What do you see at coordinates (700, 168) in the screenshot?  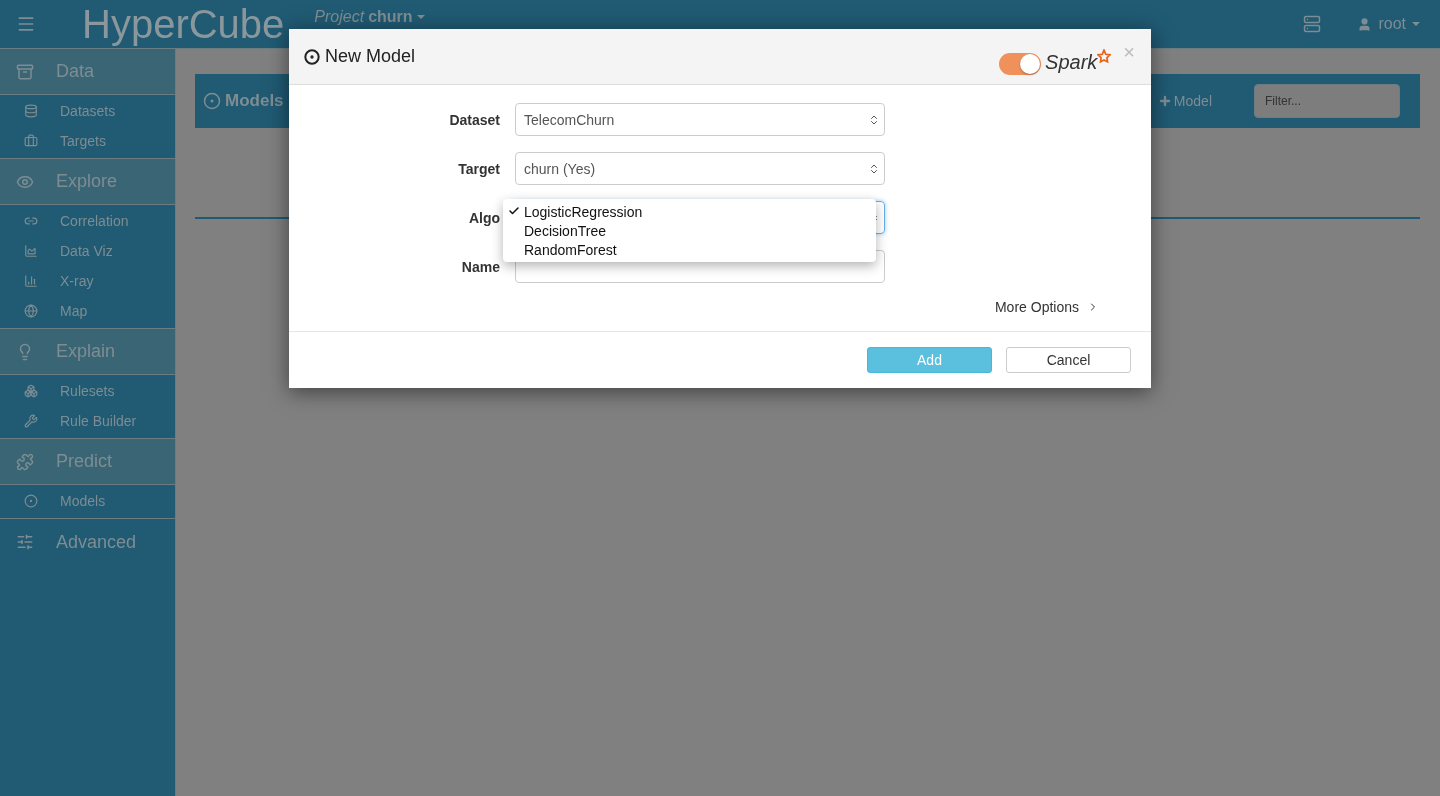 I see `select-field: churn (Yes)` at bounding box center [700, 168].